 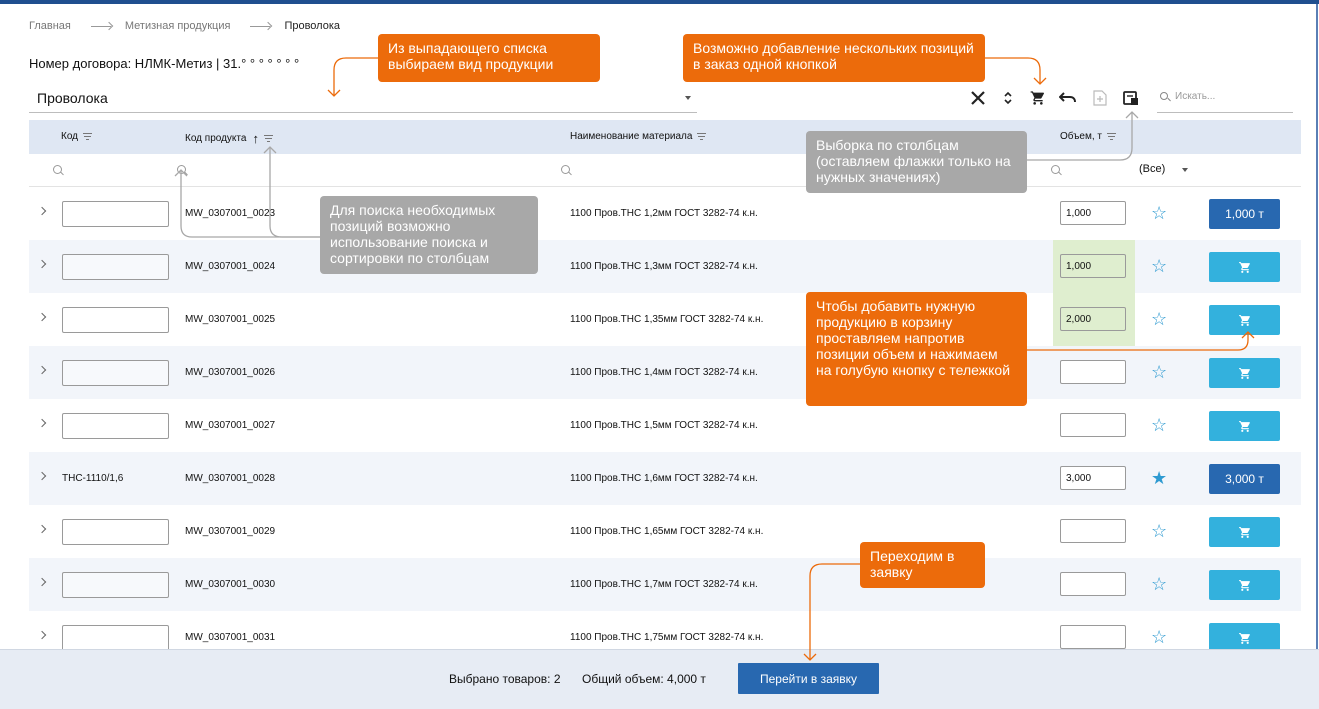 I want to click on breadcrumb-home: Главная, so click(x=50, y=26).